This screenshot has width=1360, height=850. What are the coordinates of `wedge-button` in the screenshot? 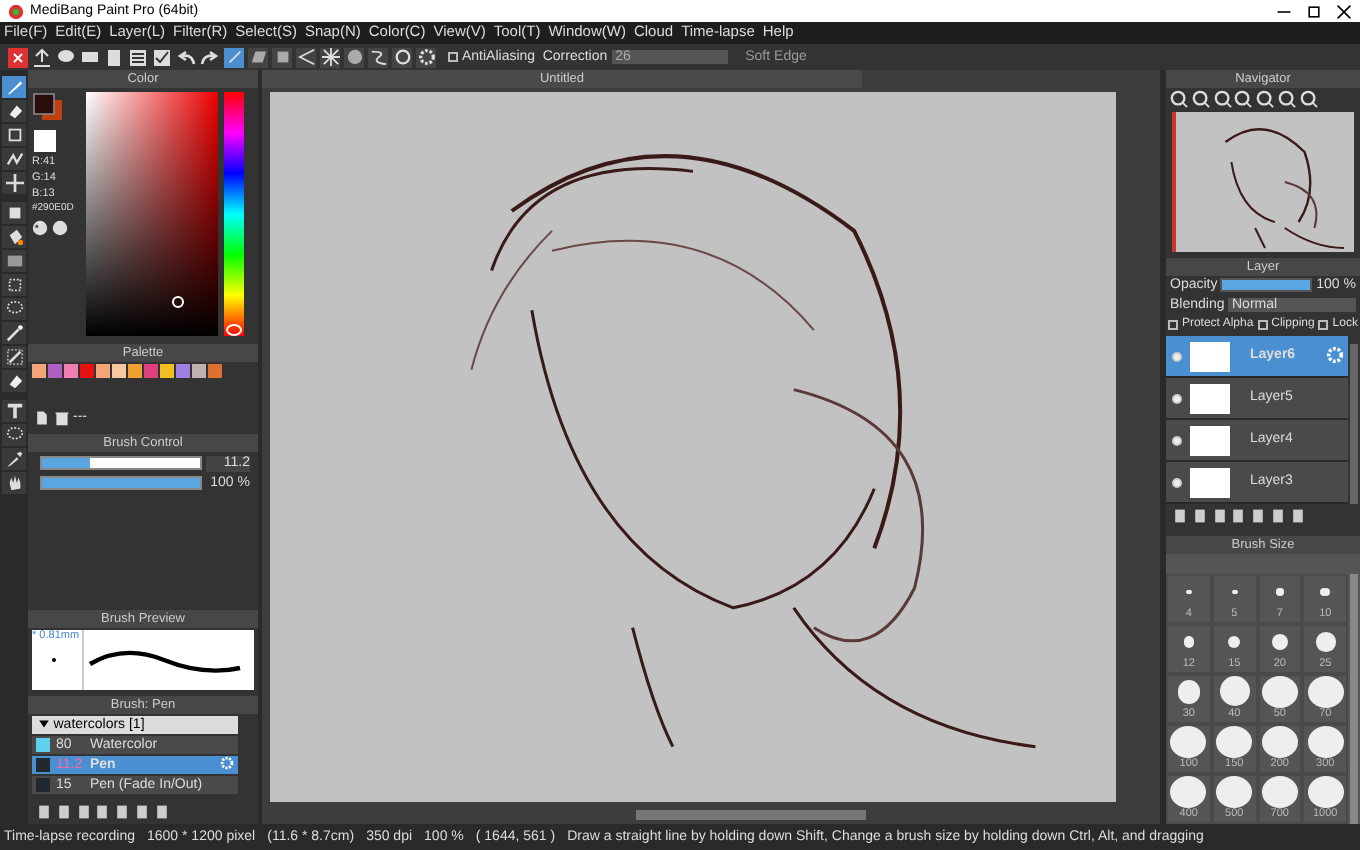 It's located at (306, 57).